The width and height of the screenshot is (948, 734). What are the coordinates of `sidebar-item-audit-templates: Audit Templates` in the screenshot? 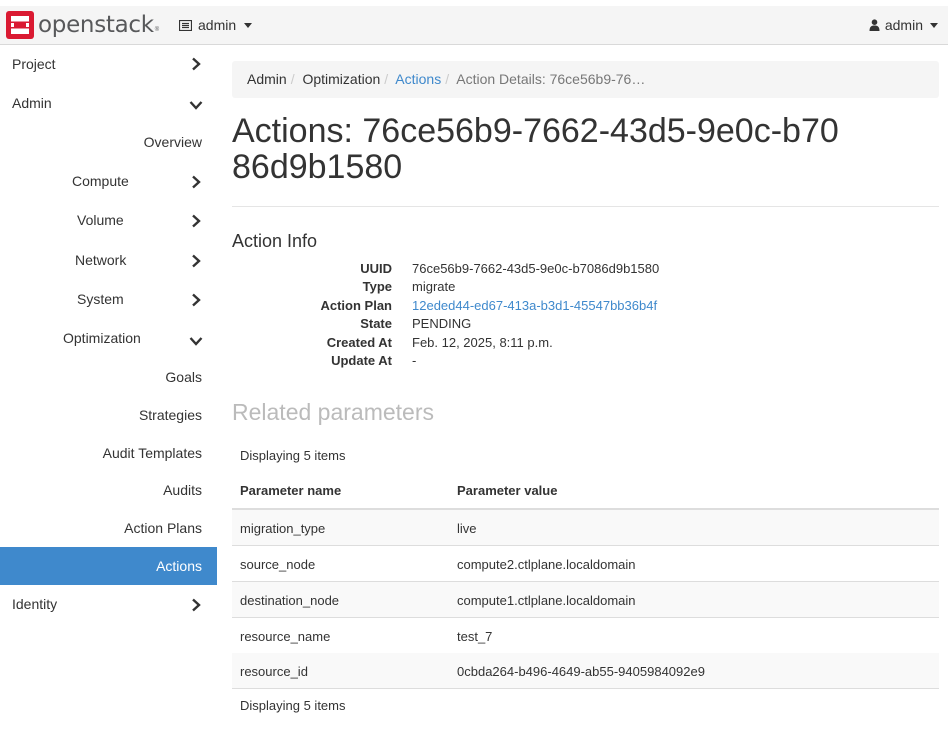 It's located at (108, 453).